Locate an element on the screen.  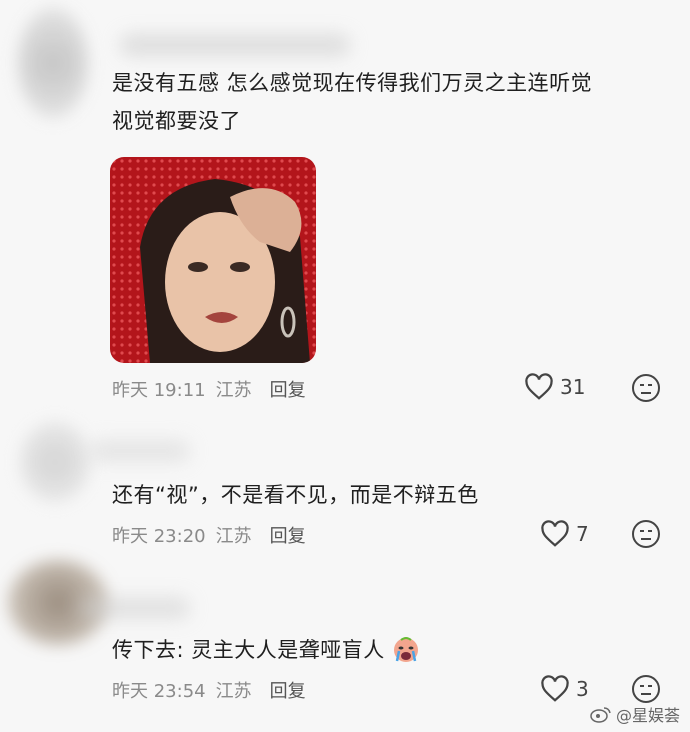
like-count: 3 is located at coordinates (582, 689).